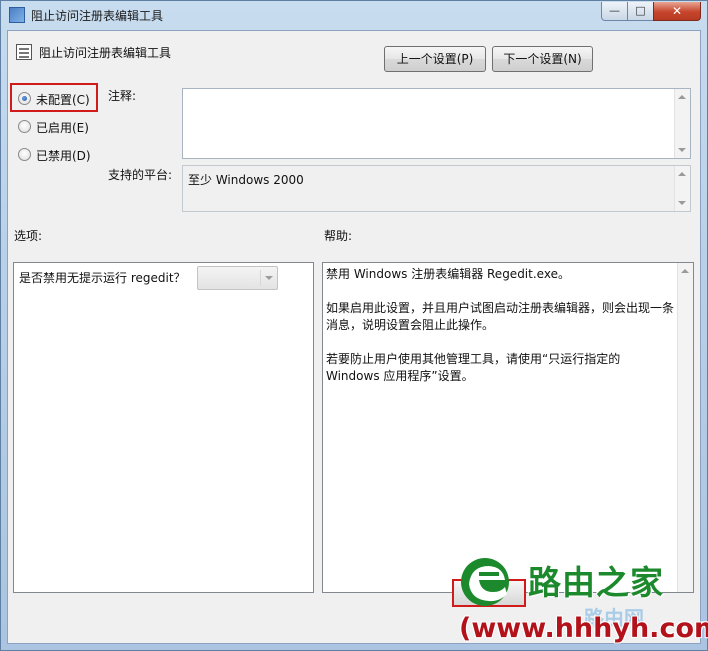 The image size is (708, 651). I want to click on policy-title: 阻止访问注册表编辑工具, so click(105, 53).